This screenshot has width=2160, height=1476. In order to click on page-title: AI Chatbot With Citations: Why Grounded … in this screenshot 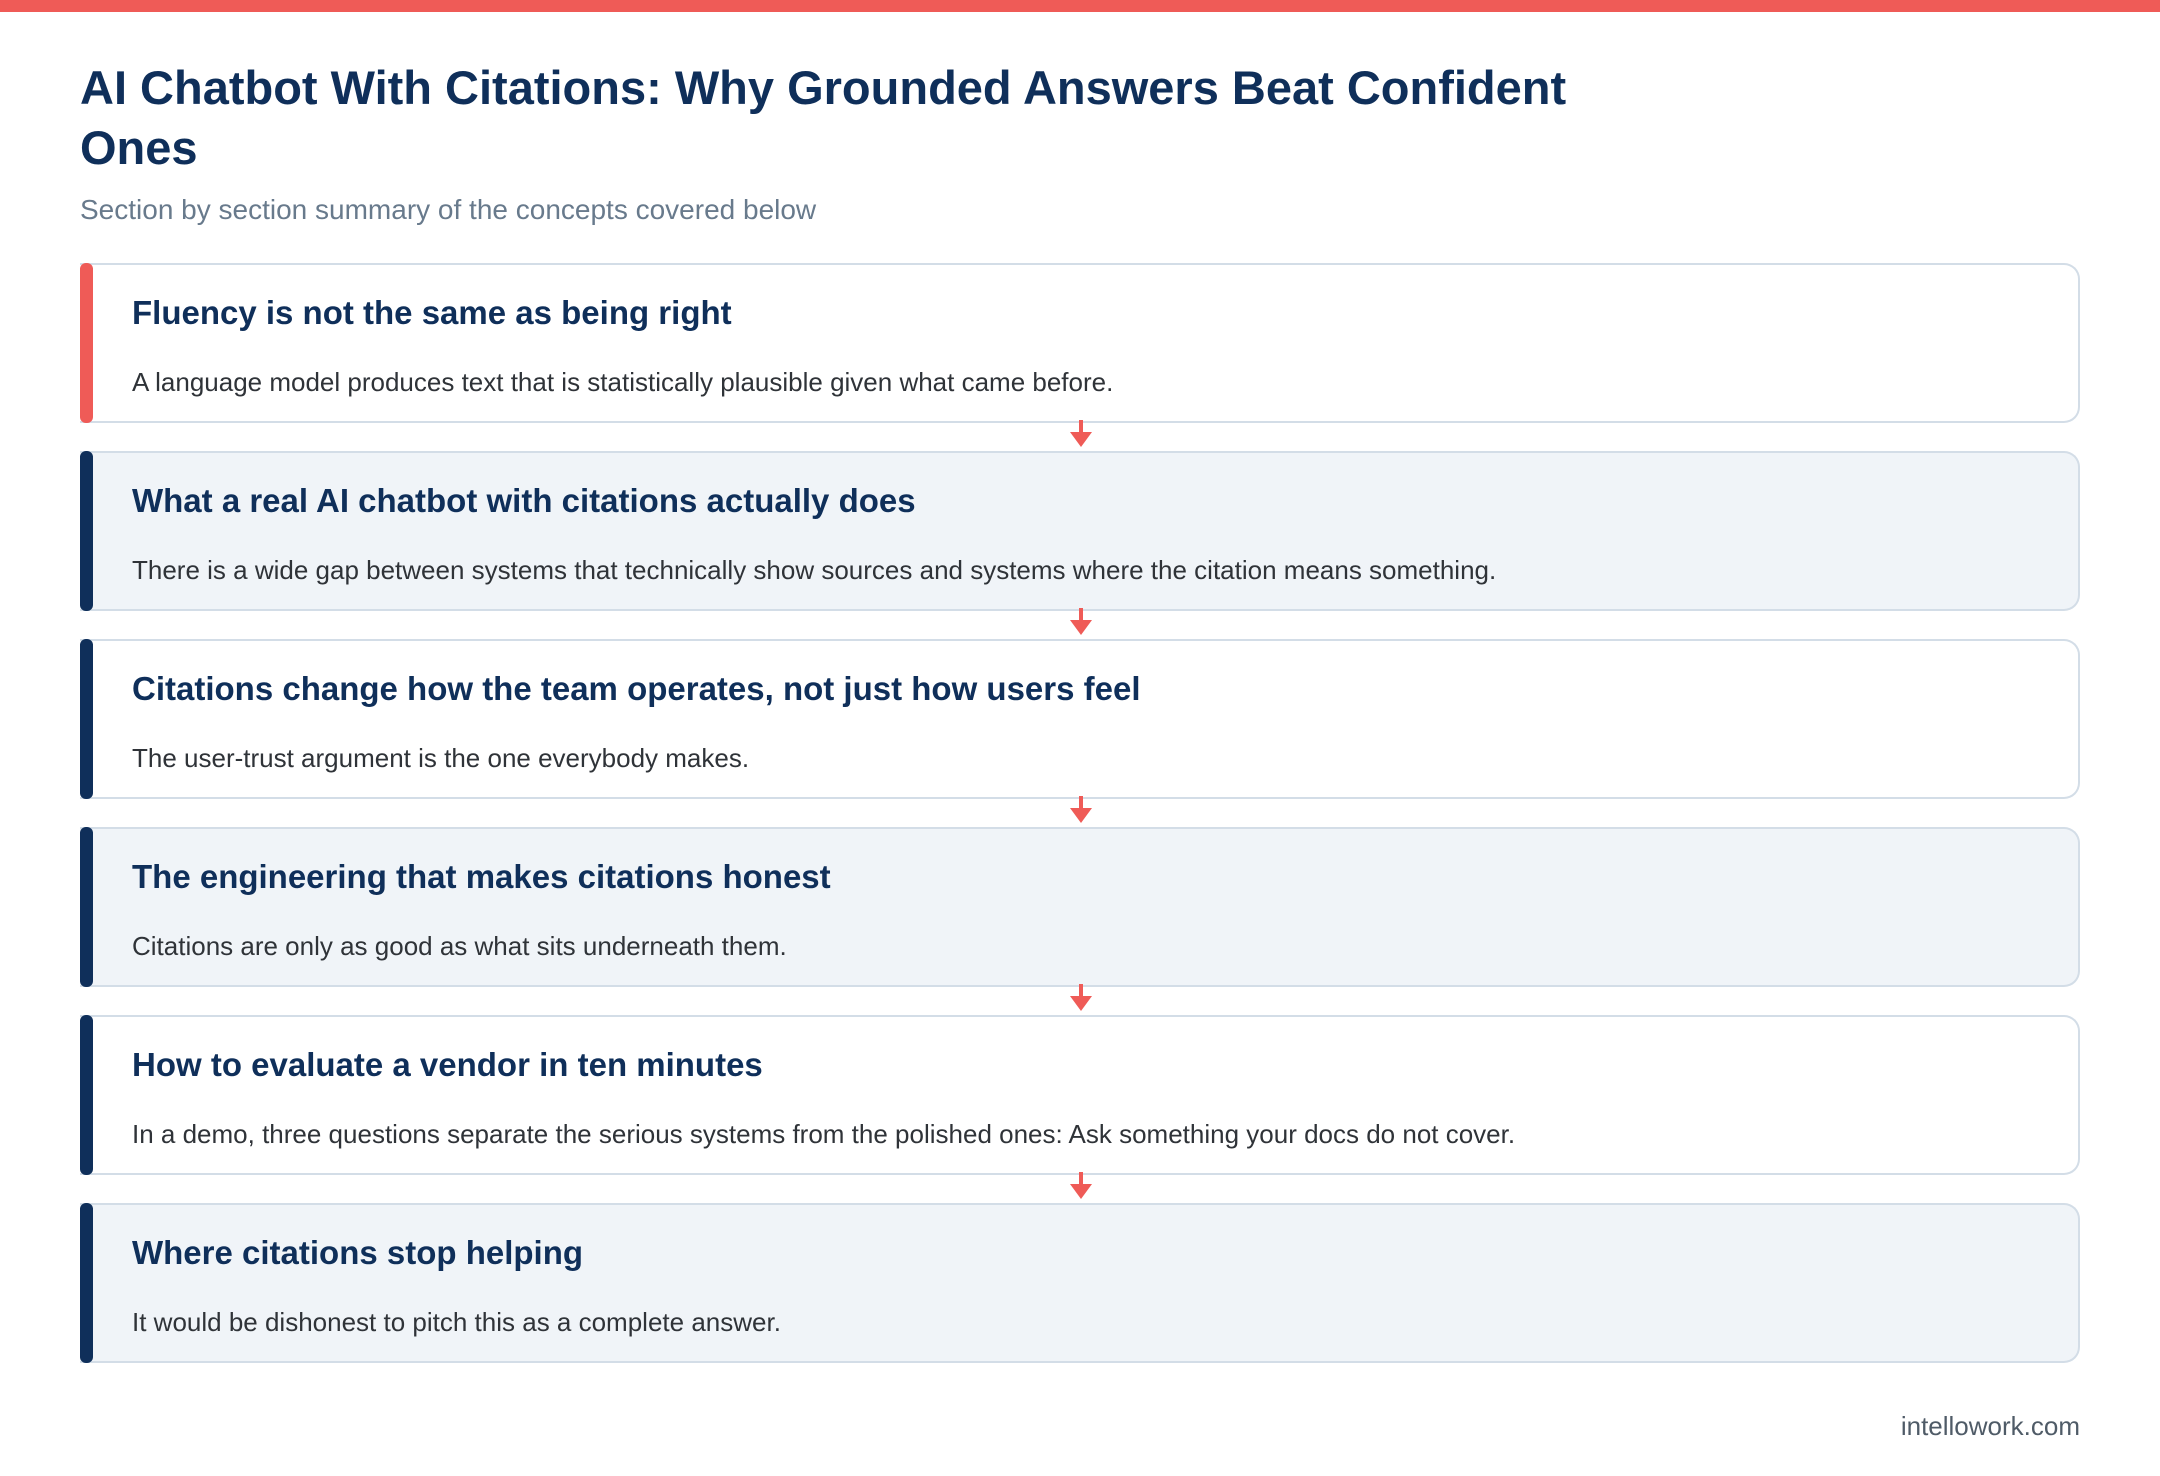, I will do `click(823, 117)`.